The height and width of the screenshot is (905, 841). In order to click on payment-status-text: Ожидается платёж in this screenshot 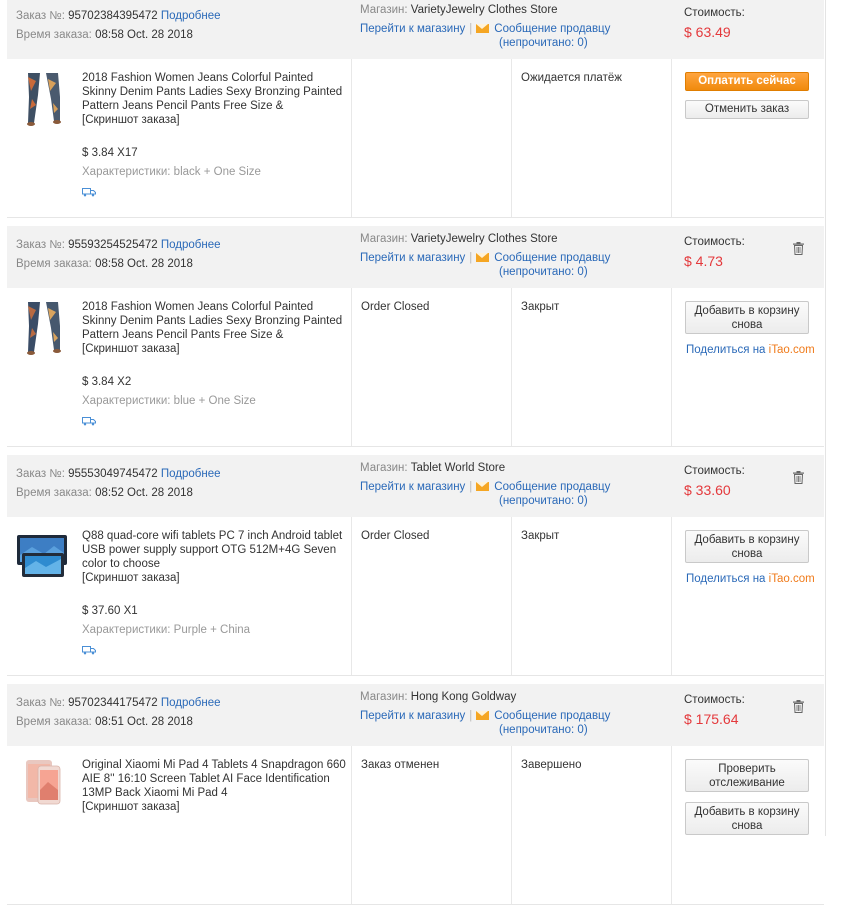, I will do `click(571, 78)`.